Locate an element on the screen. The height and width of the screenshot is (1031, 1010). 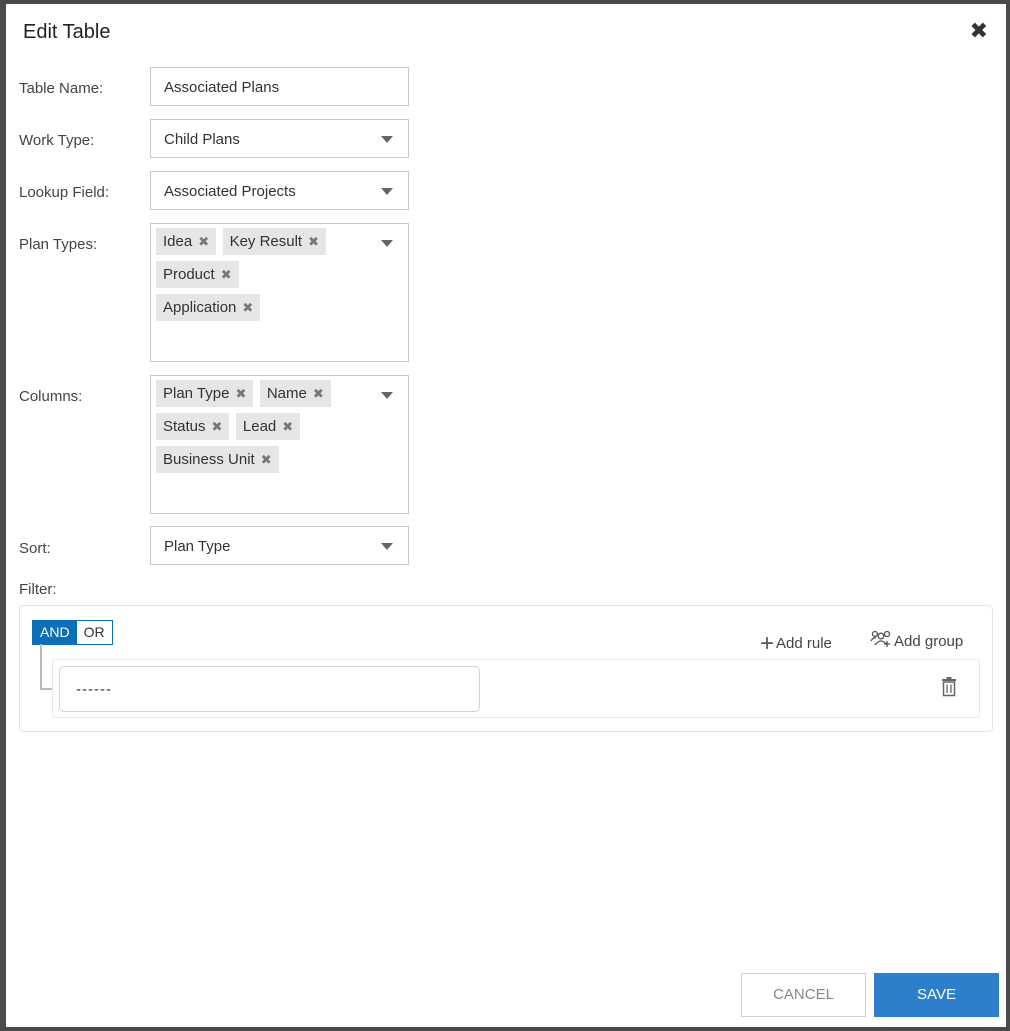
rule-field-value: ------ is located at coordinates (94, 689).